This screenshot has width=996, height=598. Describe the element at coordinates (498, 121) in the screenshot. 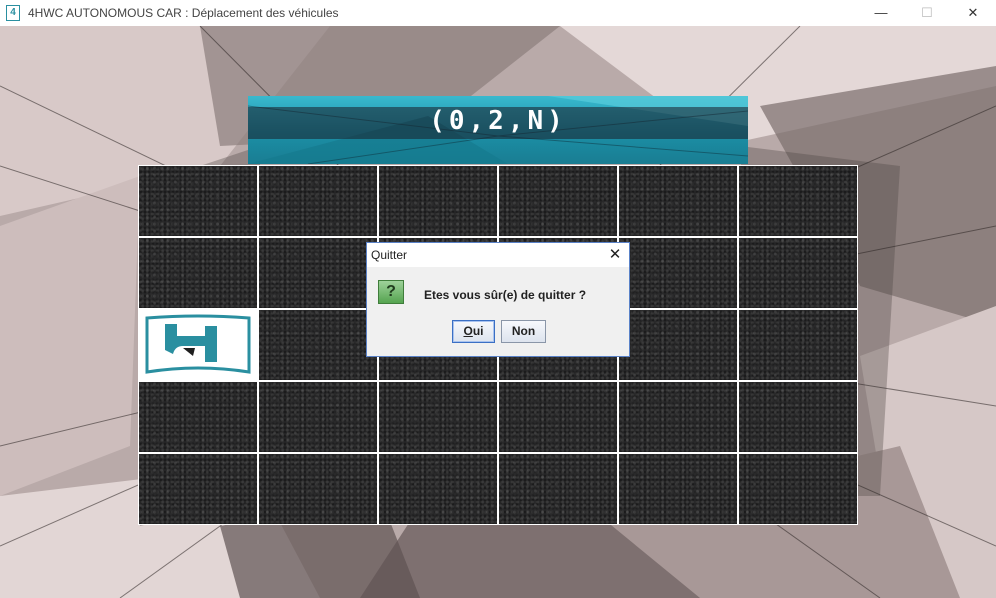

I see `car-position-label: (0,2,N)` at that location.